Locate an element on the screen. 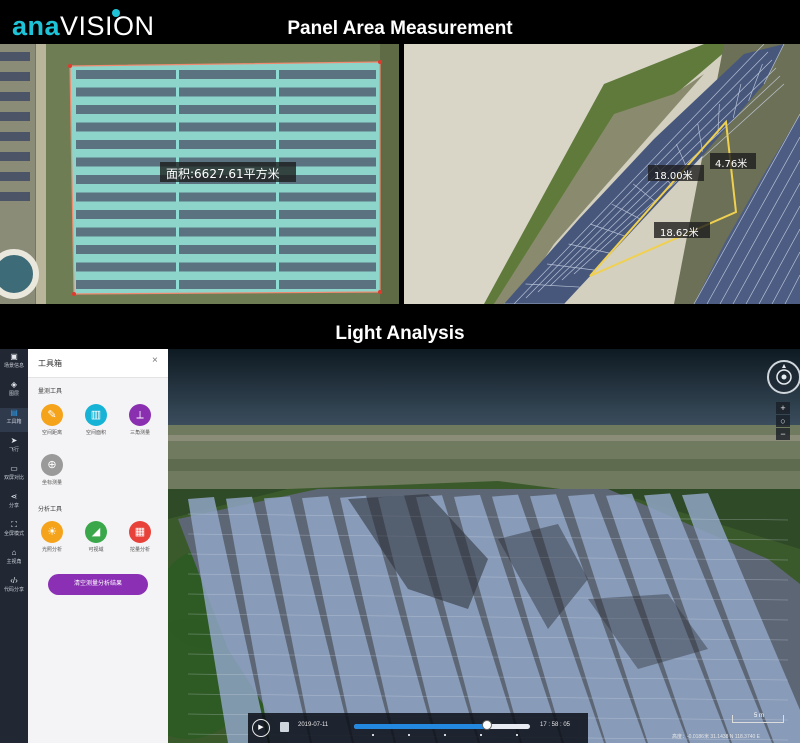 The height and width of the screenshot is (743, 800). area-measure-label: 面积:6627.61平方米 is located at coordinates (223, 174).